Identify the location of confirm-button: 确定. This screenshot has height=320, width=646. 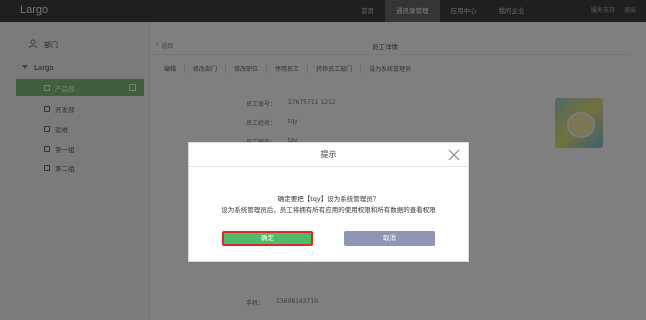
(267, 238).